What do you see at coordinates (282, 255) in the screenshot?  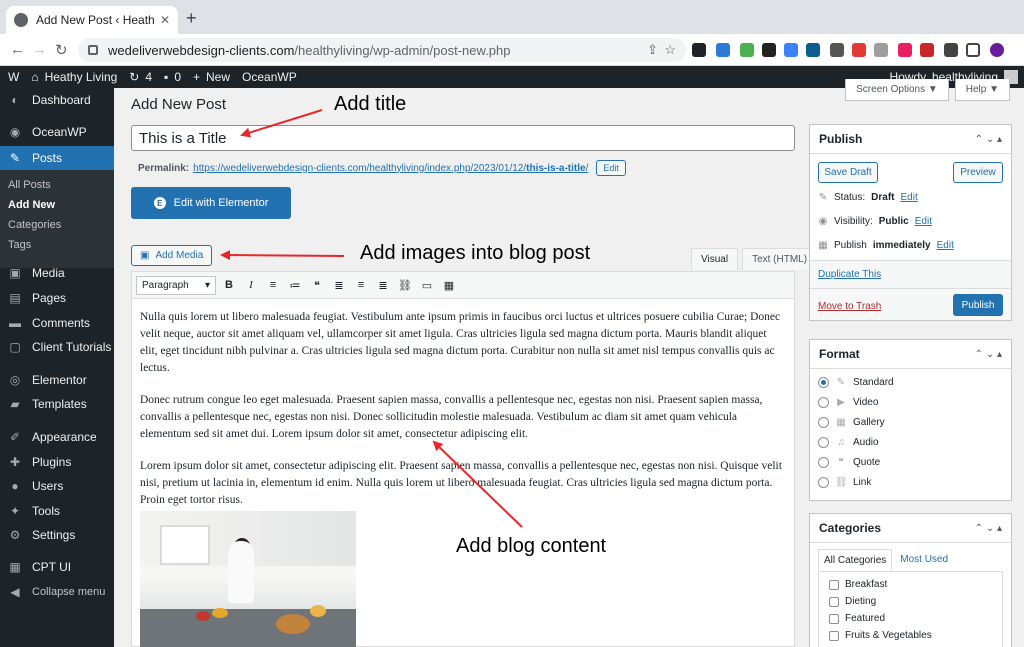 I see `arrow-to-add-media` at bounding box center [282, 255].